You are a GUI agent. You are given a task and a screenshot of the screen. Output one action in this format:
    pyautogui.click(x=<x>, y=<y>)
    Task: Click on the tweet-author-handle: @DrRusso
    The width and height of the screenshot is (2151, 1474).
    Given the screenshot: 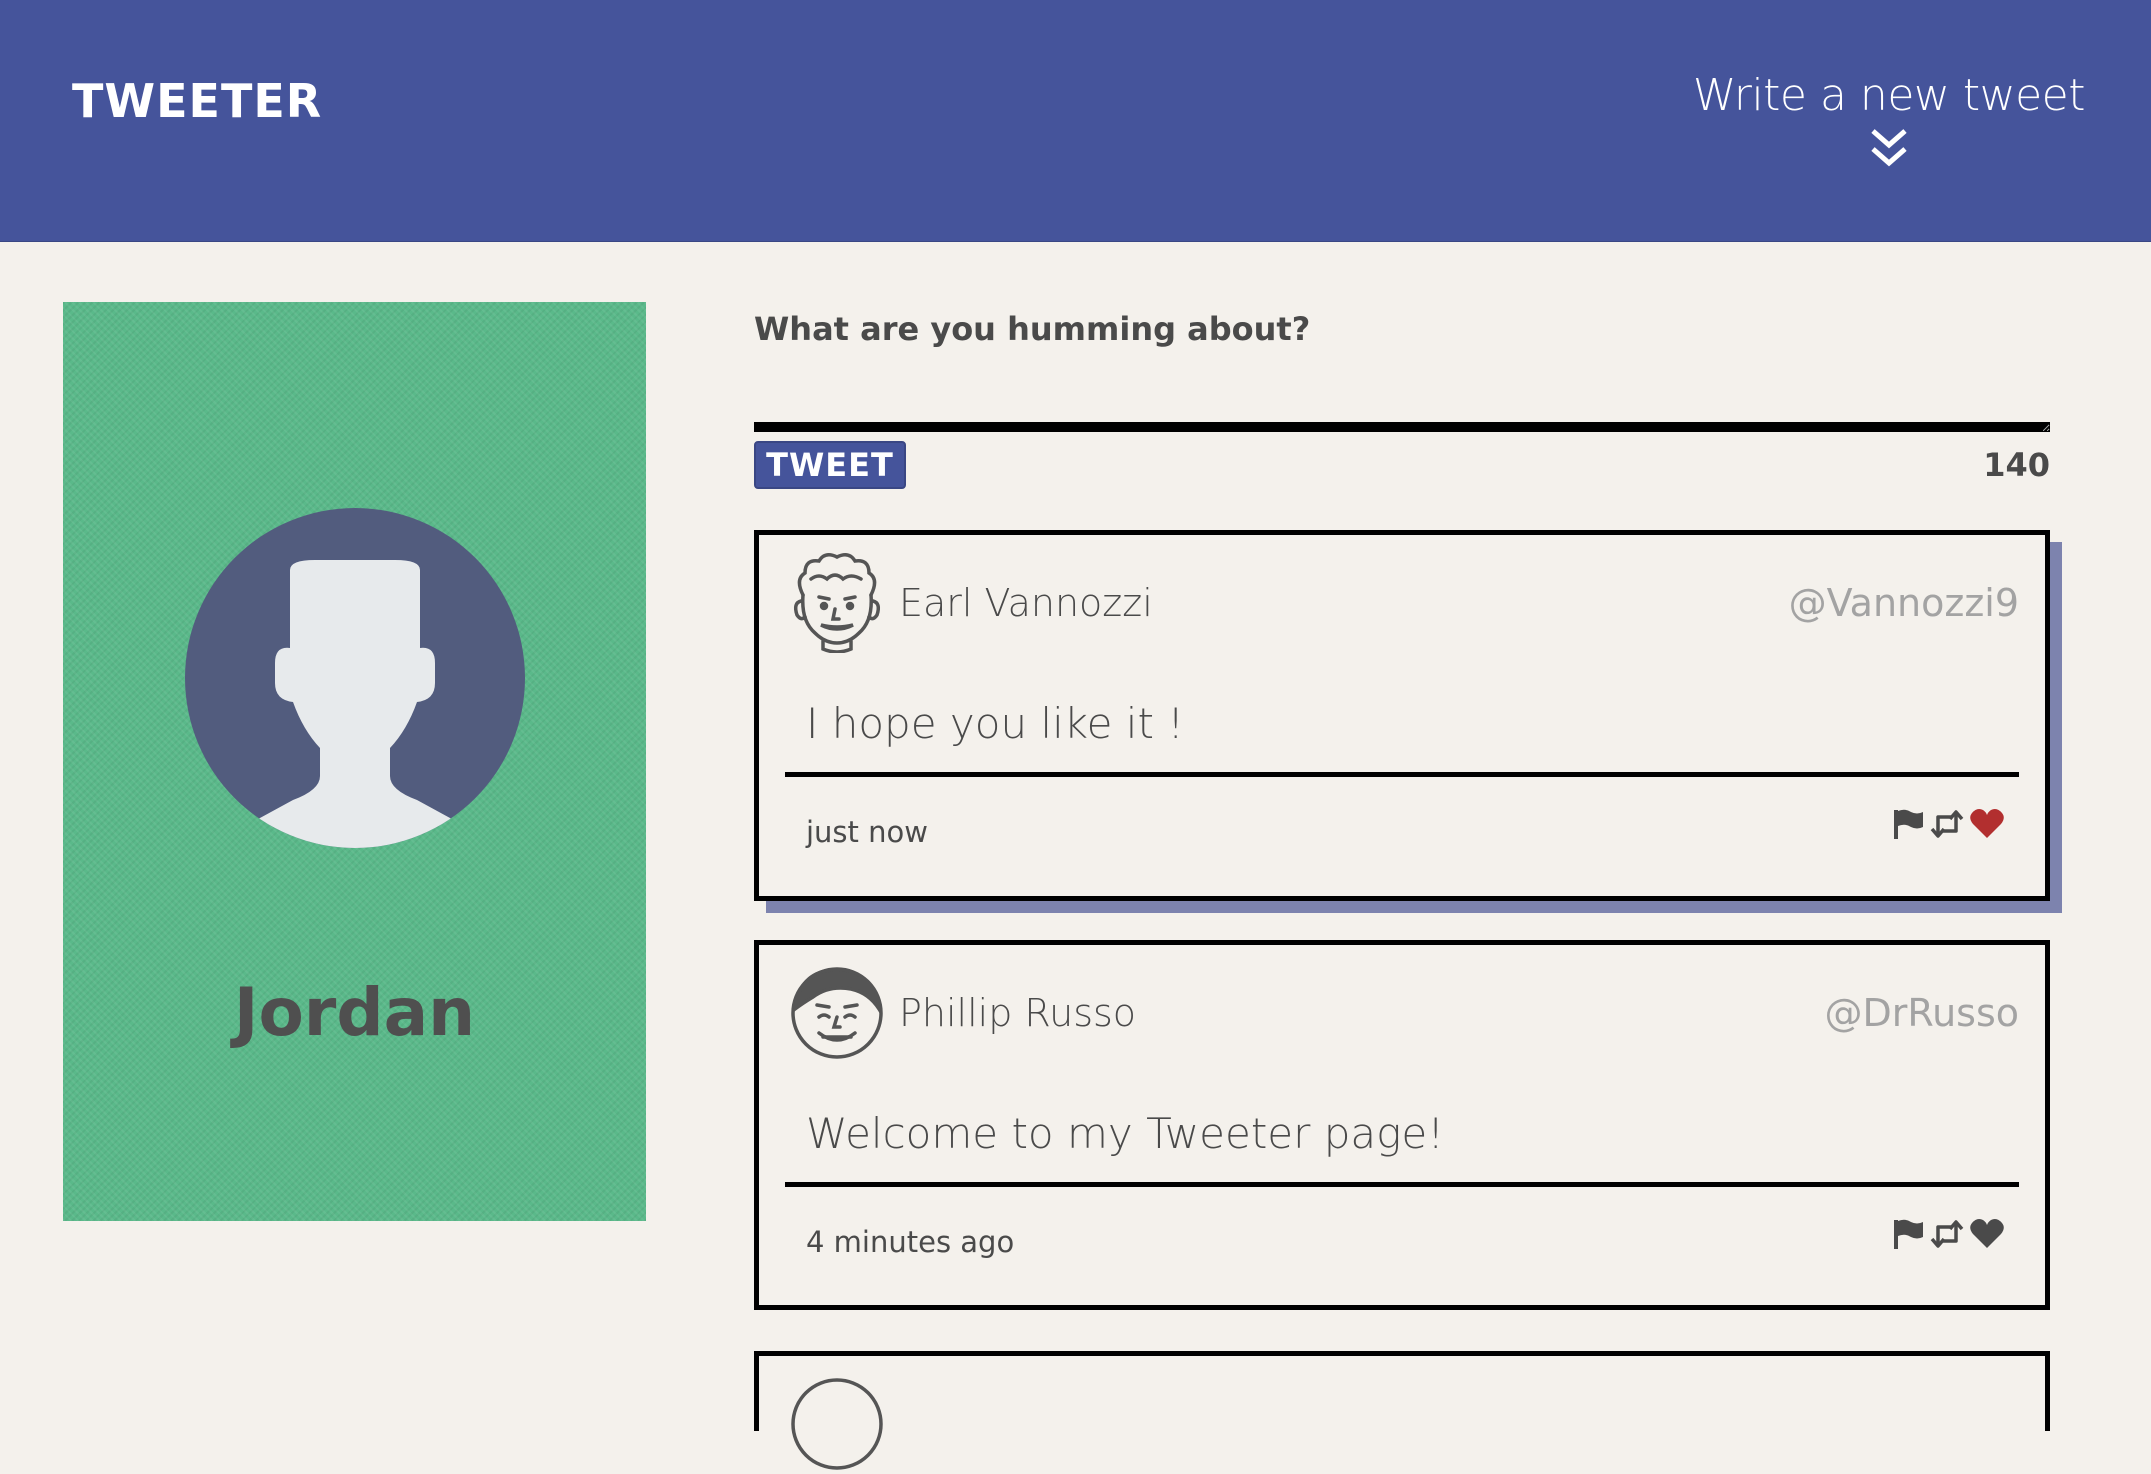 What is the action you would take?
    pyautogui.click(x=1921, y=1013)
    